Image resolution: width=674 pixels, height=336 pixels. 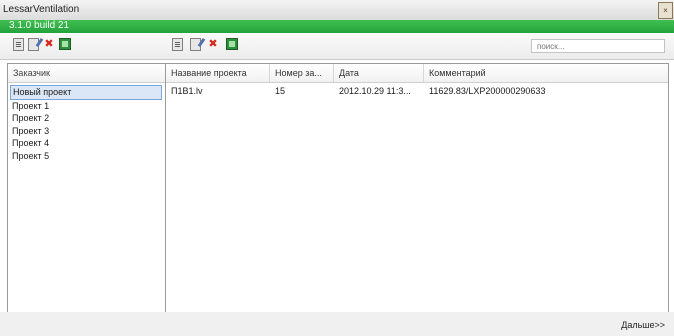 I want to click on cell-order-number: 15, so click(x=280, y=91).